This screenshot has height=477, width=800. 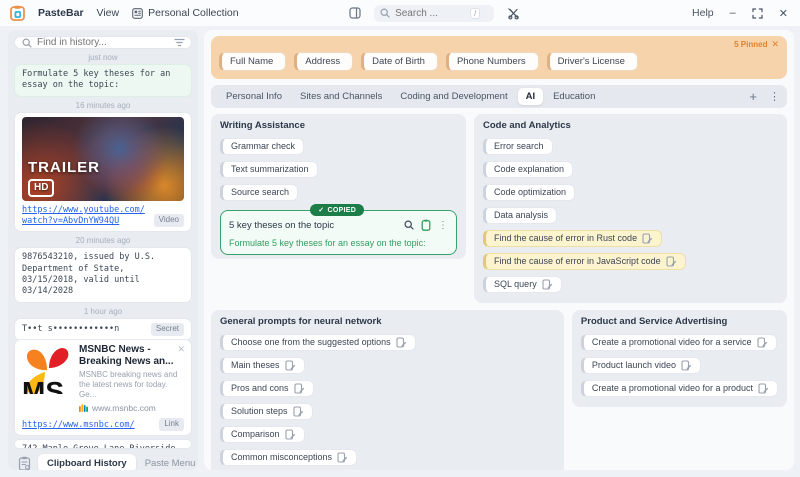 I want to click on clipboard-settings-icon, so click(x=24, y=461).